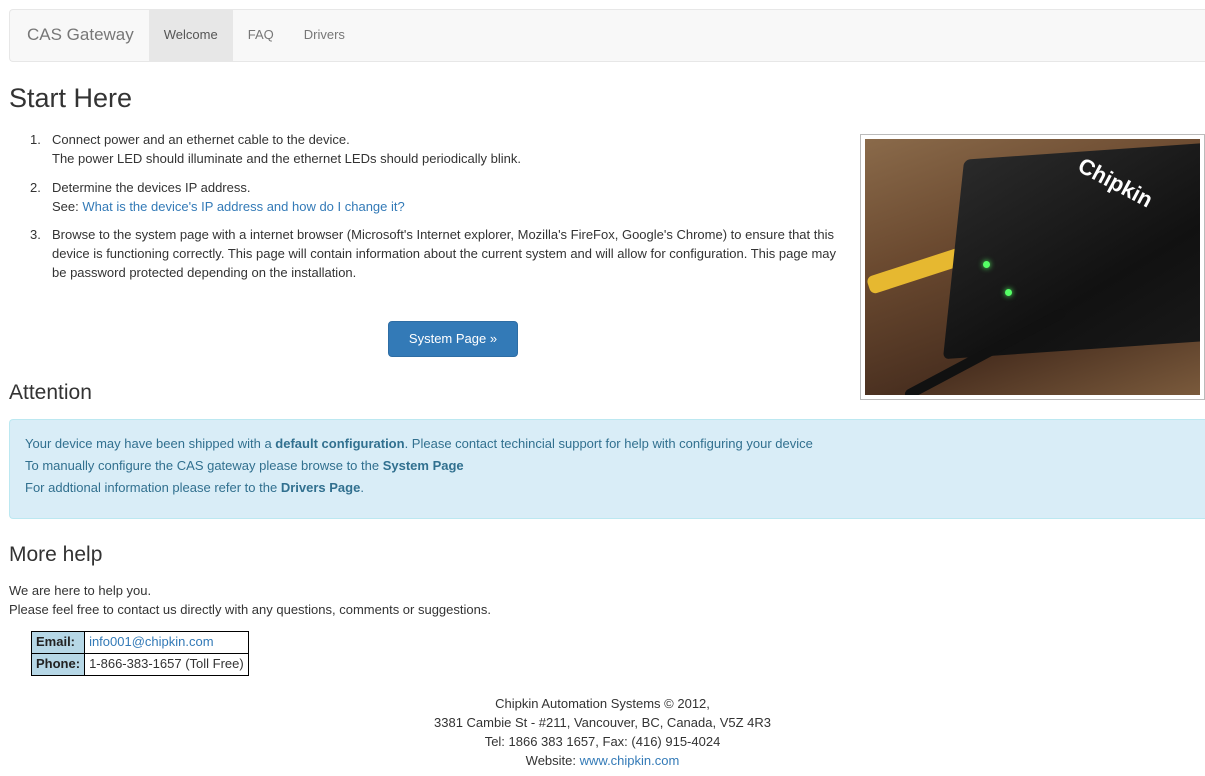  I want to click on table-row: Phone: 1-866-383-1657 (Toll Free), so click(139, 664).